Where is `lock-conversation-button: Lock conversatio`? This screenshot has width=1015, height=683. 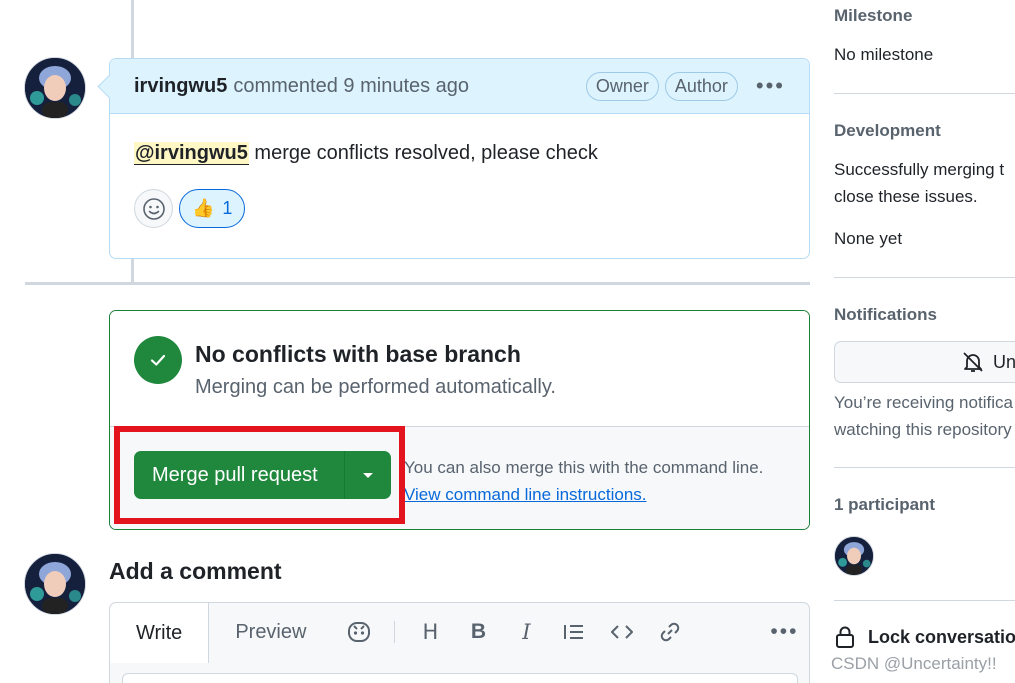
lock-conversation-button: Lock conversatio is located at coordinates (924, 637).